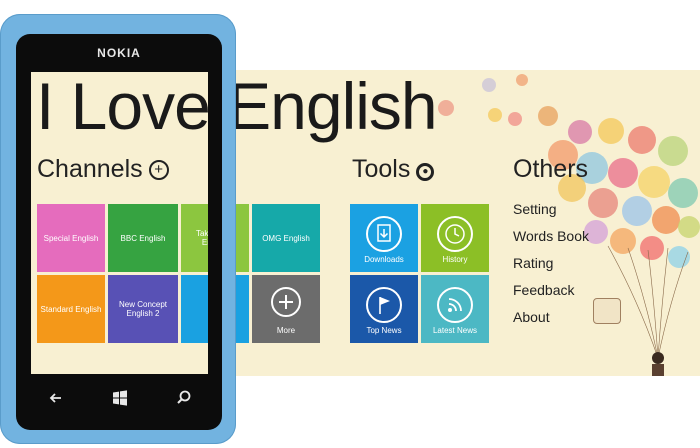 The width and height of the screenshot is (700, 448). I want to click on windows-start-icon, so click(120, 398).